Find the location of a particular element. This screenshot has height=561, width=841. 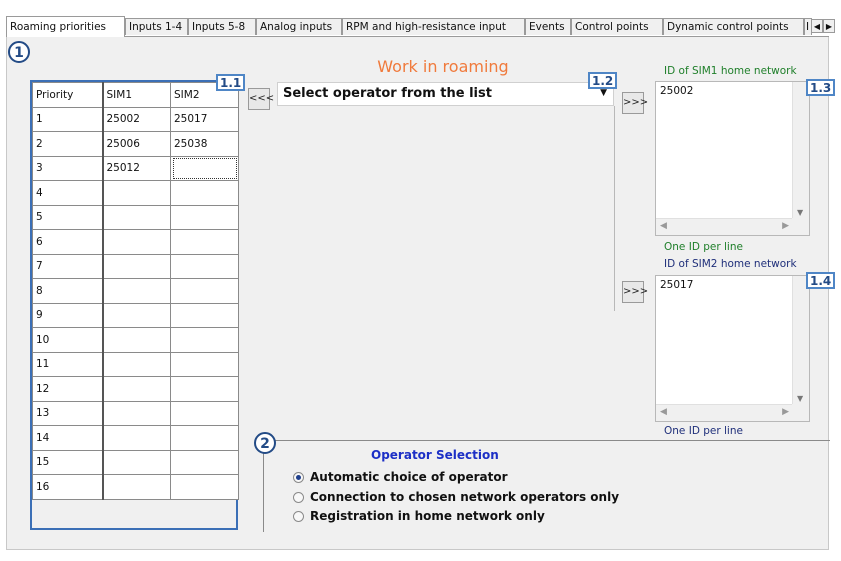

table-row: 5 is located at coordinates (135, 217).